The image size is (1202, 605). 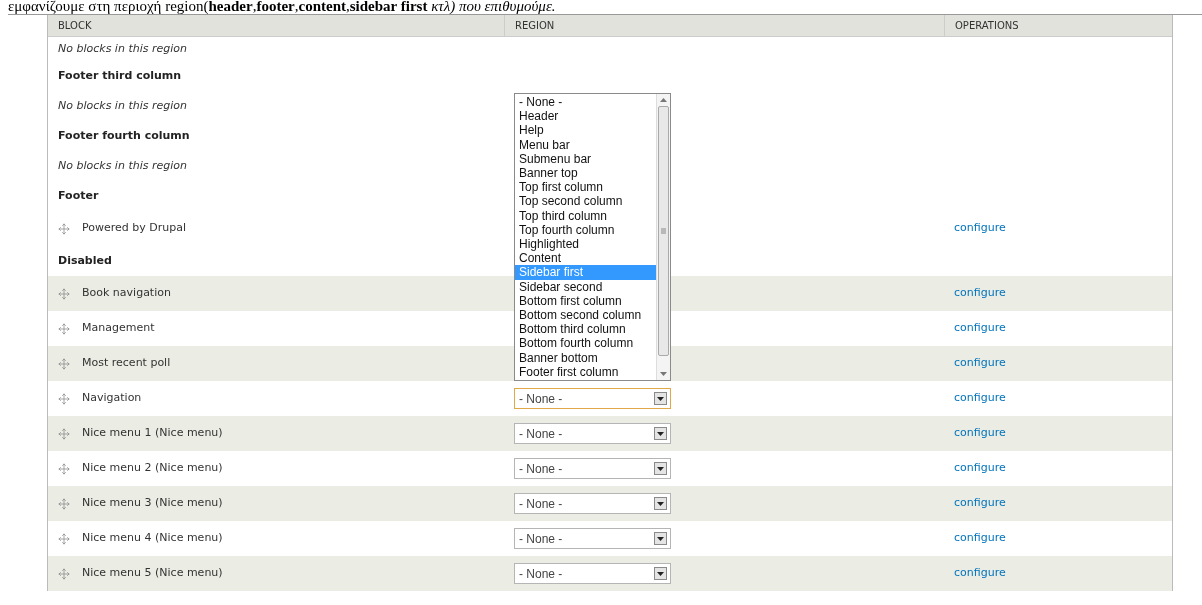 What do you see at coordinates (112, 398) in the screenshot?
I see `block-name: Navigation` at bounding box center [112, 398].